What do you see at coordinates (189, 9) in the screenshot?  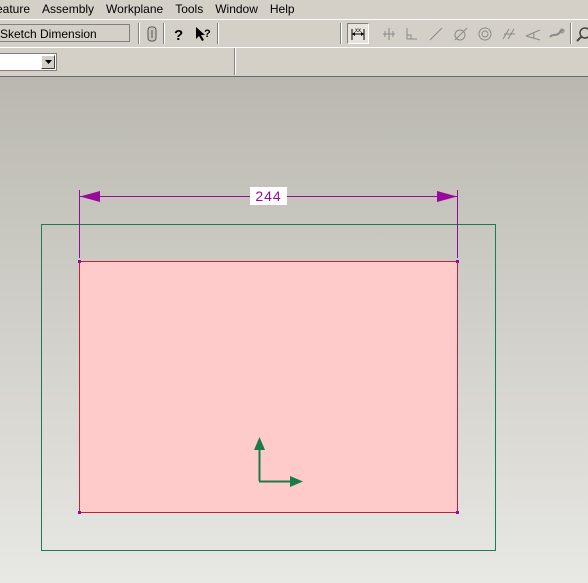 I see `menu-tools: Tools` at bounding box center [189, 9].